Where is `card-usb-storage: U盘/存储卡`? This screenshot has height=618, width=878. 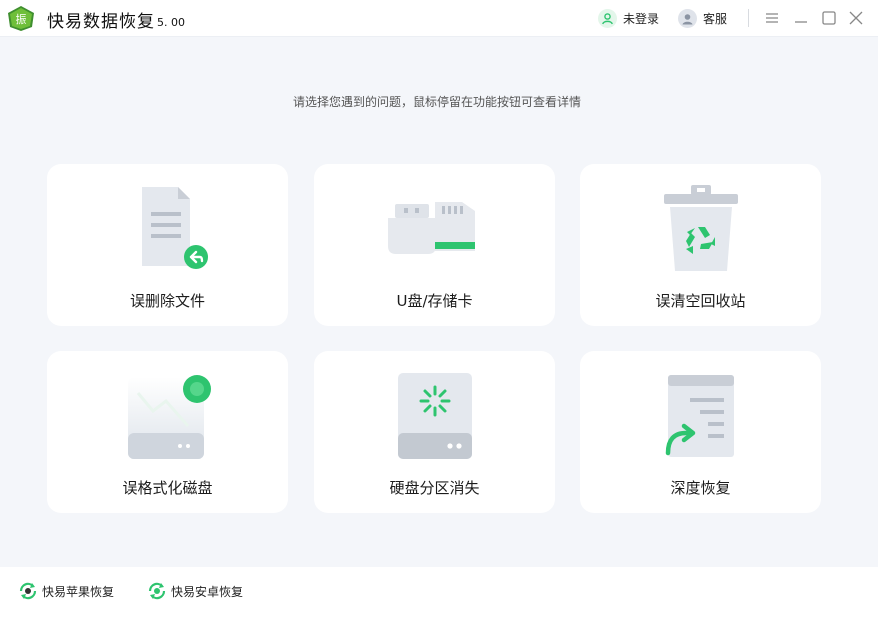
card-usb-storage: U盘/存储卡 is located at coordinates (434, 245).